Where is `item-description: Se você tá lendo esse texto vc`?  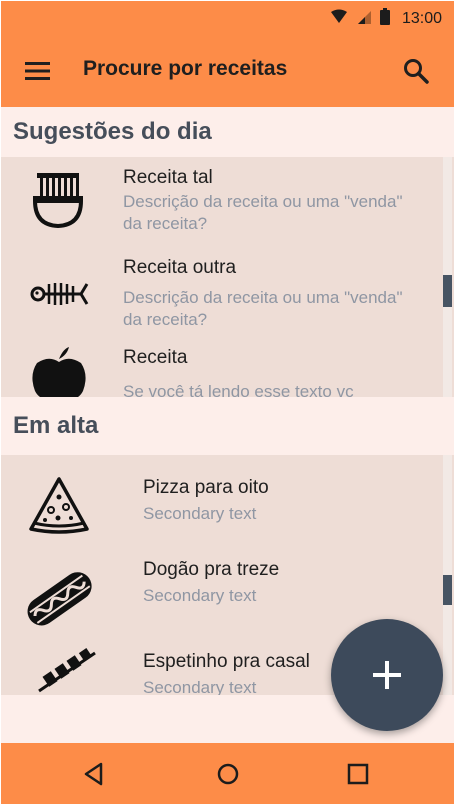
item-description: Se você tá lendo esse texto vc is located at coordinates (238, 389).